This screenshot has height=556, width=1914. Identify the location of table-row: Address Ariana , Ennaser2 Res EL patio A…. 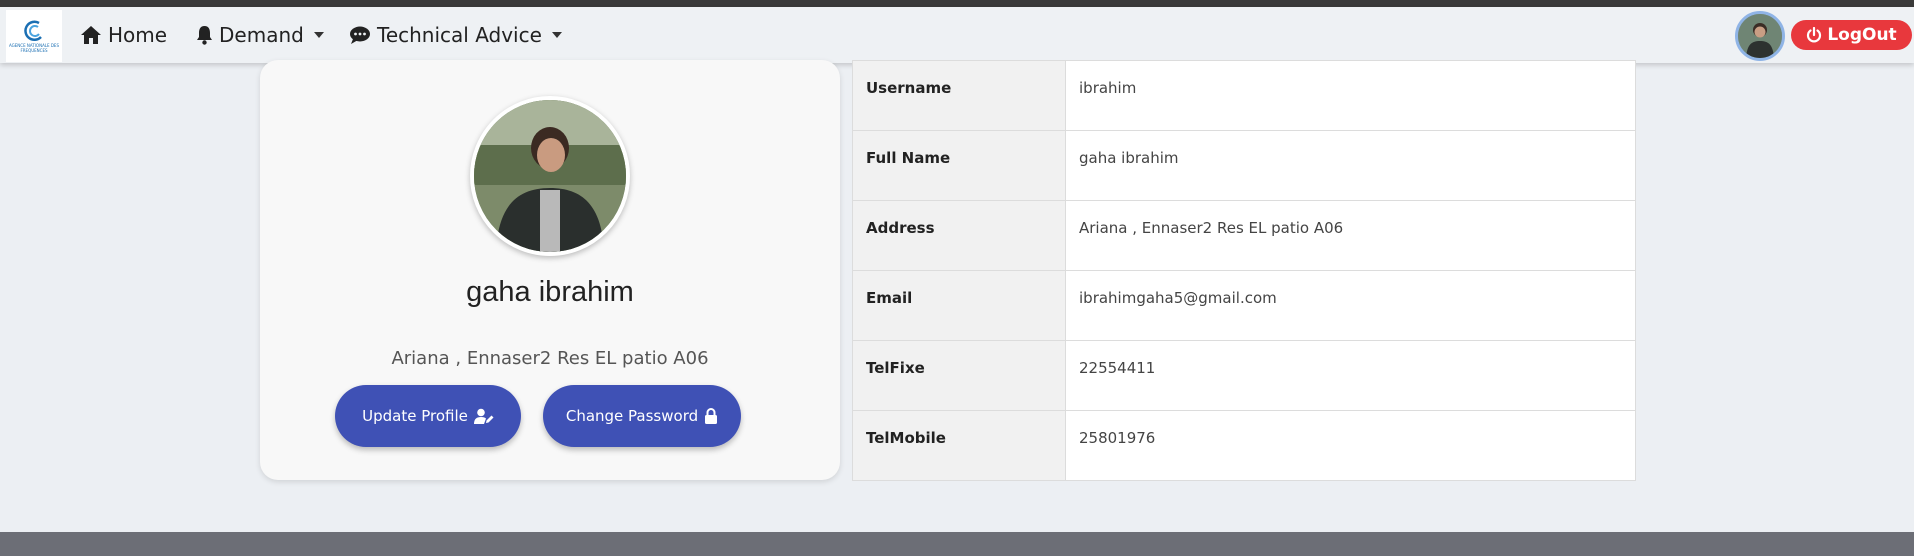
(1244, 235).